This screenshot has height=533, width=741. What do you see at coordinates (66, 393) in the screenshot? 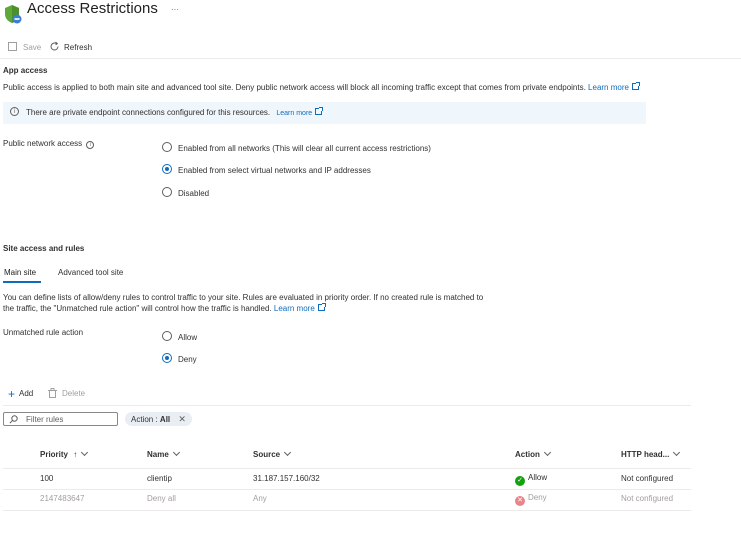
I see `delete-rule-button: Delete` at bounding box center [66, 393].